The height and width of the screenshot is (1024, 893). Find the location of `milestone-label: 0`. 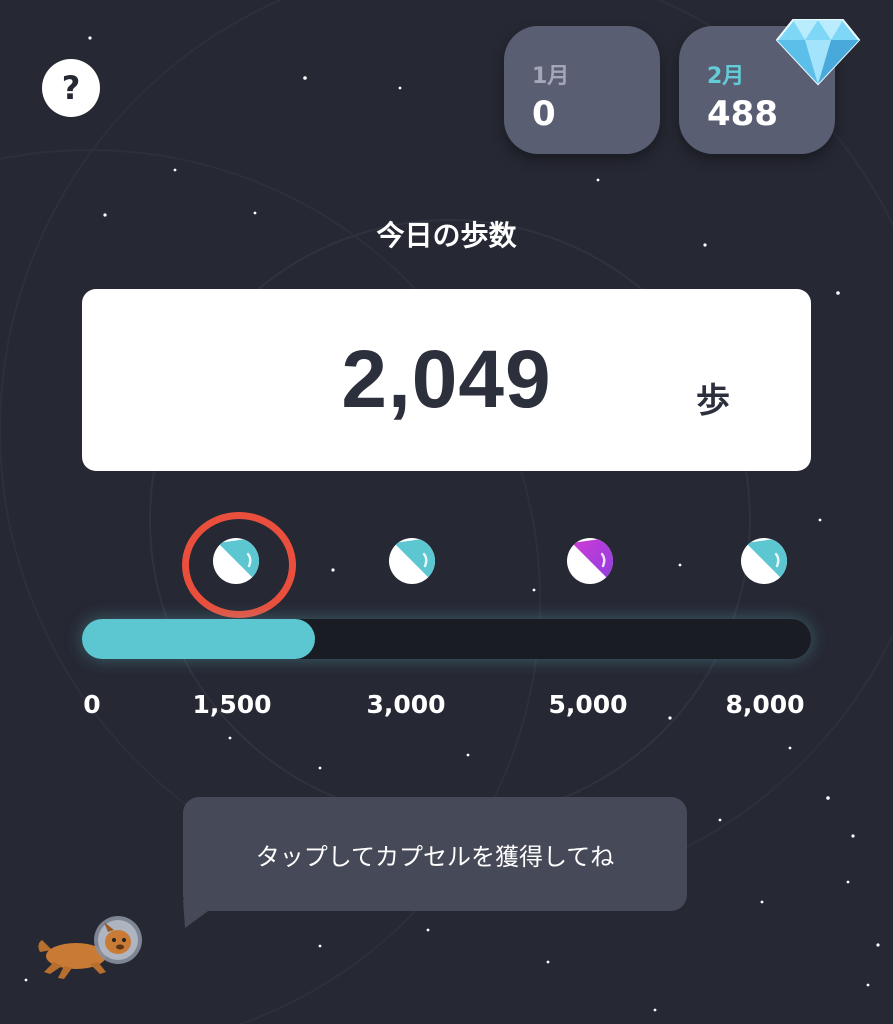

milestone-label: 0 is located at coordinates (92, 704).